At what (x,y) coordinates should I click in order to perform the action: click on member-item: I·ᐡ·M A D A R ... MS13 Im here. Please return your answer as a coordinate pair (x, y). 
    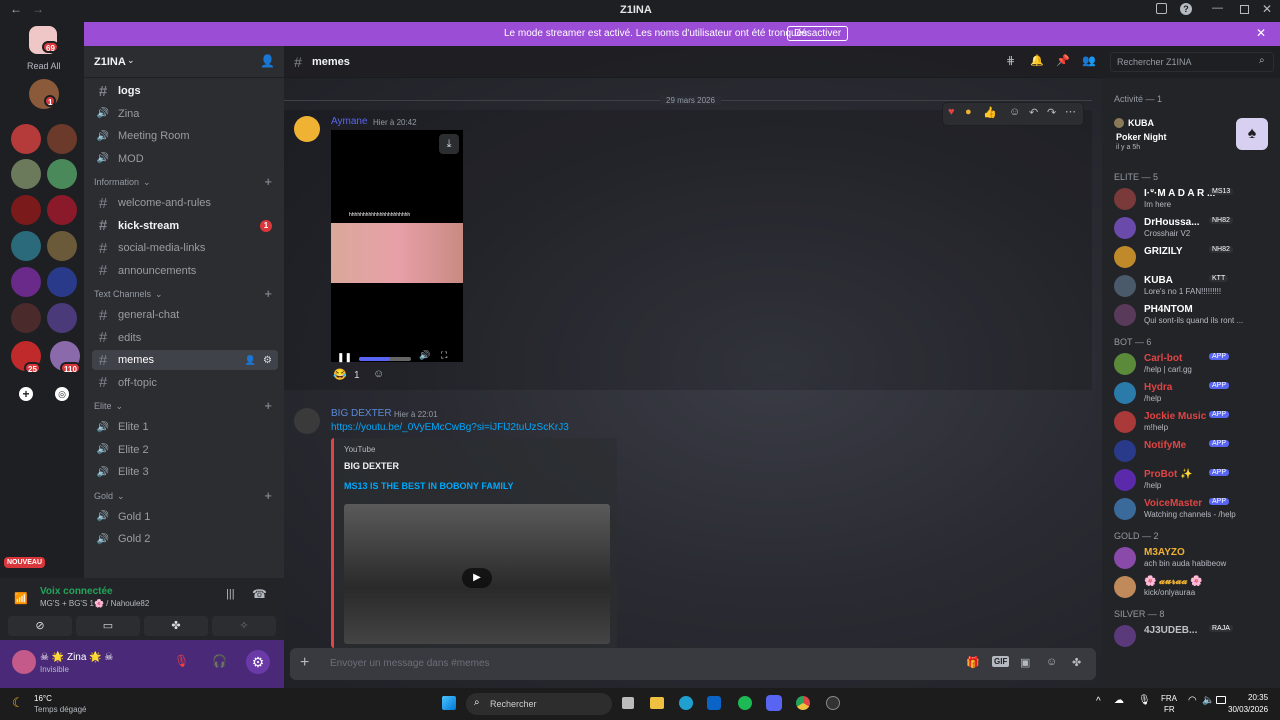
    Looking at the image, I should click on (1194, 199).